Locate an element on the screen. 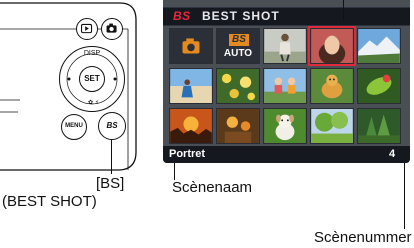 The height and width of the screenshot is (248, 414). dog-scene-icon is located at coordinates (285, 126).